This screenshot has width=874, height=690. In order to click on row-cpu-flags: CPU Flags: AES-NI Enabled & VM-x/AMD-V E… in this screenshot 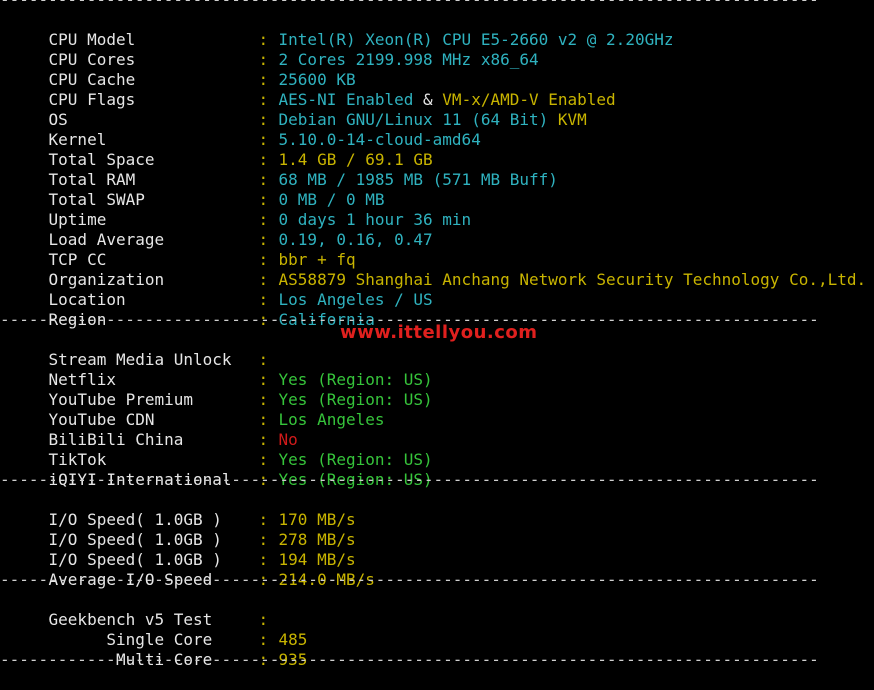, I will do `click(313, 89)`.